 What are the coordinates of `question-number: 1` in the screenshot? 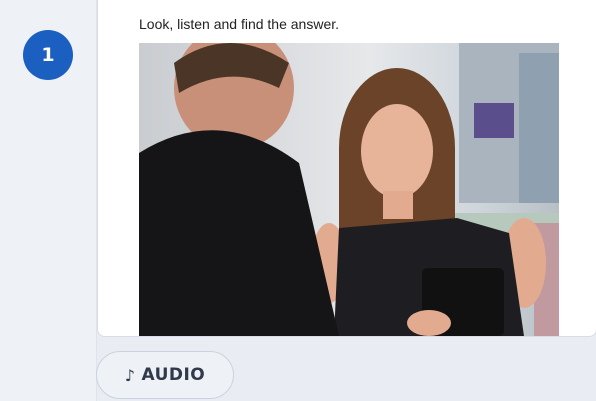 It's located at (48, 55).